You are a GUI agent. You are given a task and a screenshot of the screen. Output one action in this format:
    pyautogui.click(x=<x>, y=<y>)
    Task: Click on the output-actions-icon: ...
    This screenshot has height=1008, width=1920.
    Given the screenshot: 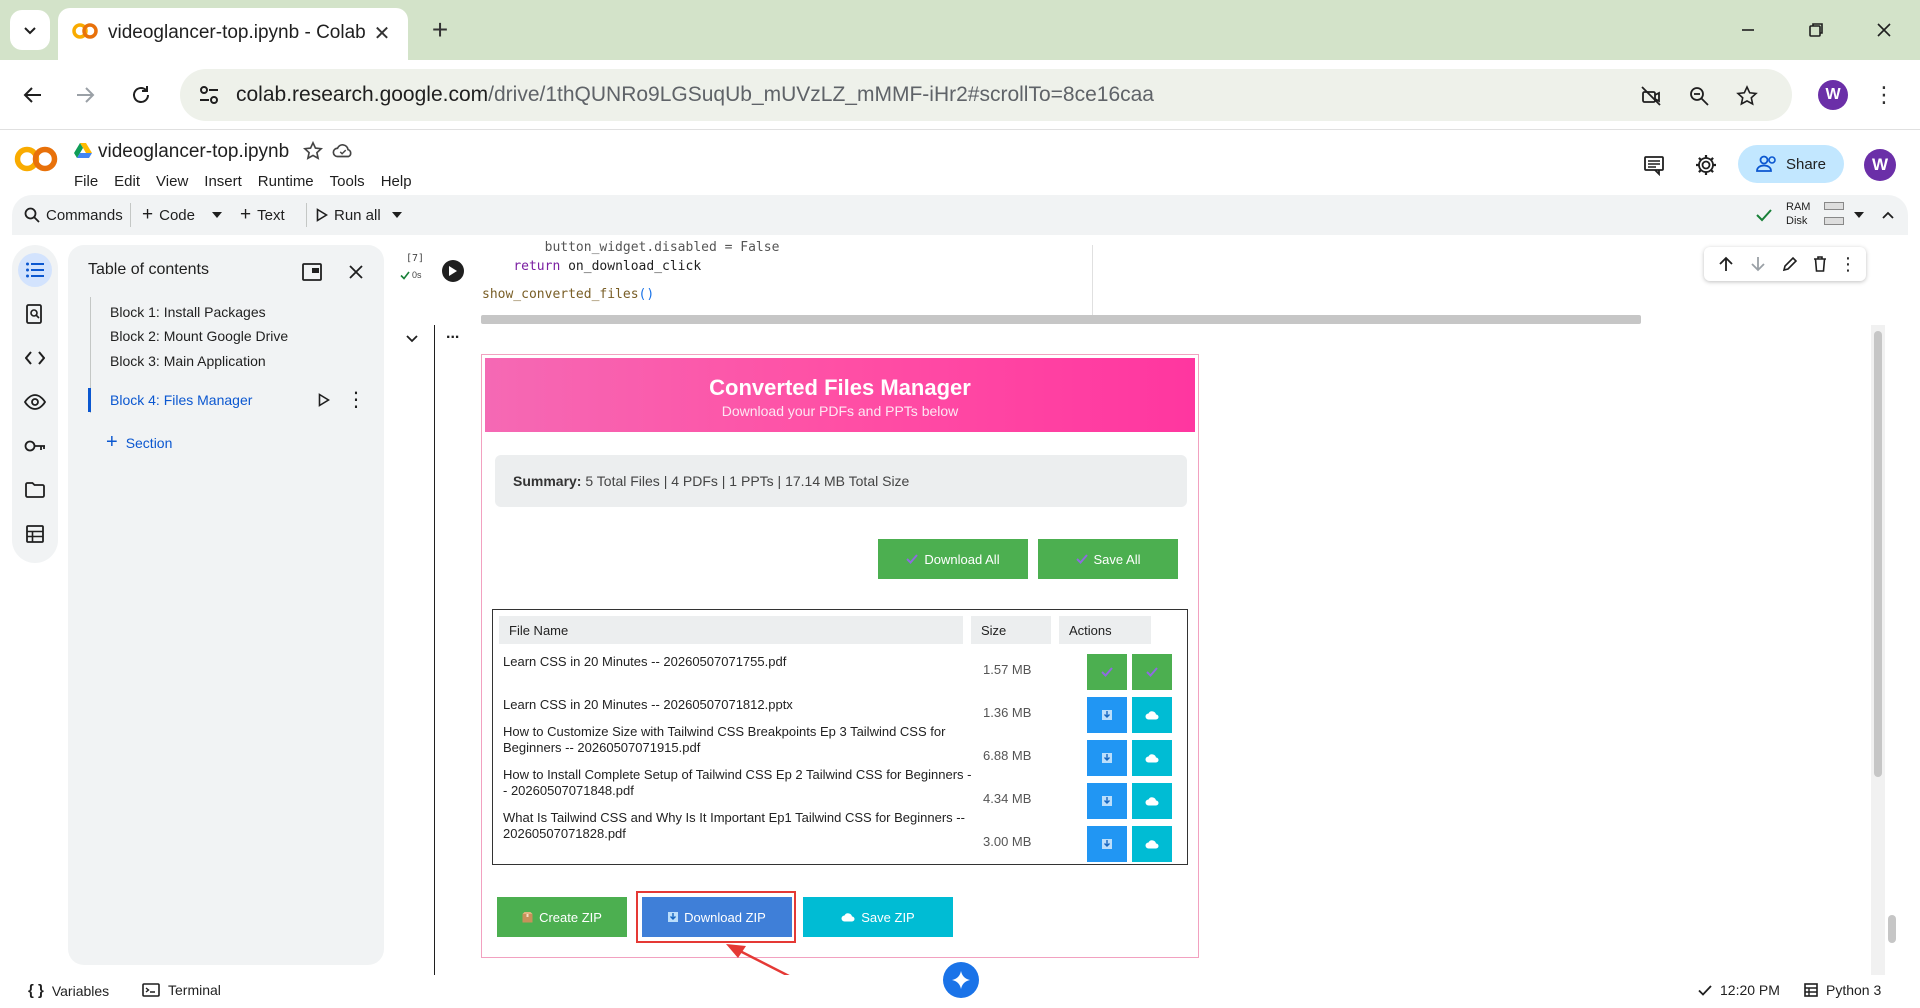 What is the action you would take?
    pyautogui.click(x=452, y=334)
    